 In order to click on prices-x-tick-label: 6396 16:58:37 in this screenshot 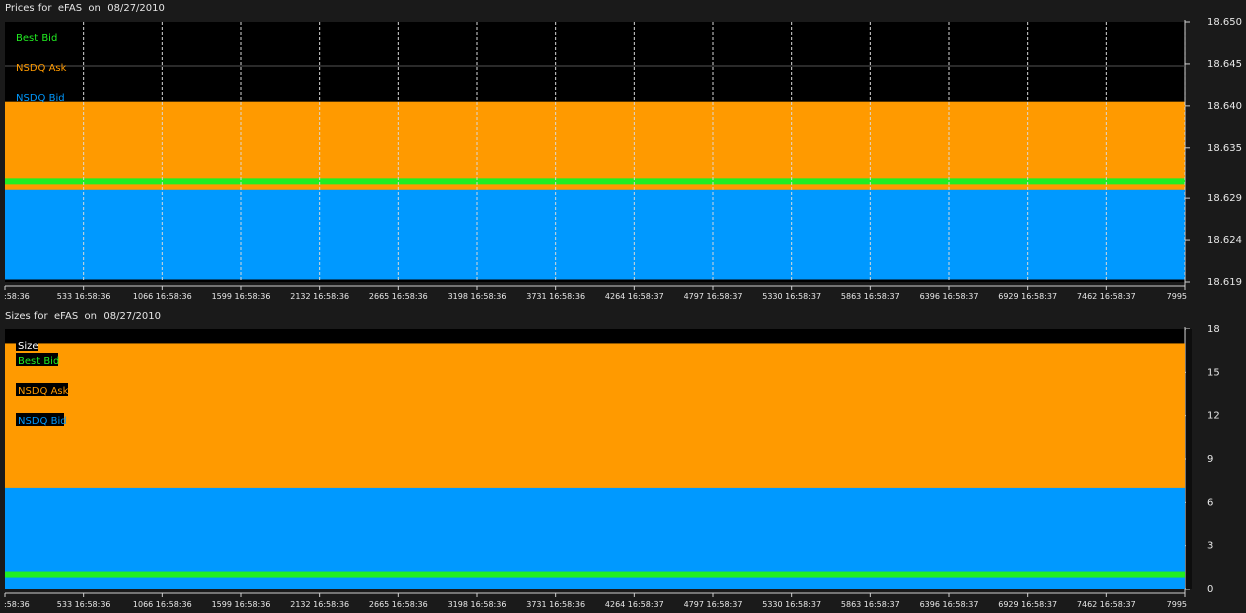, I will do `click(949, 296)`.